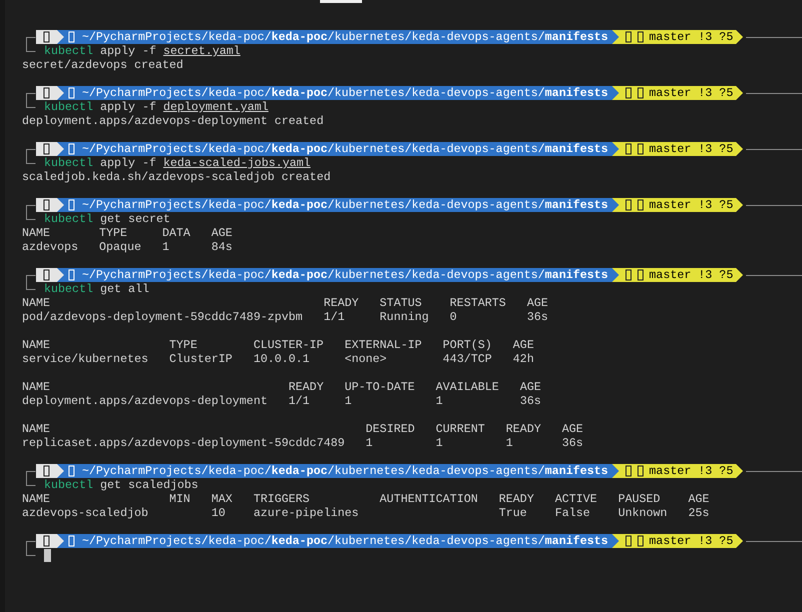  What do you see at coordinates (429, 499) in the screenshot?
I see `column-header: AUTHENTICATION` at bounding box center [429, 499].